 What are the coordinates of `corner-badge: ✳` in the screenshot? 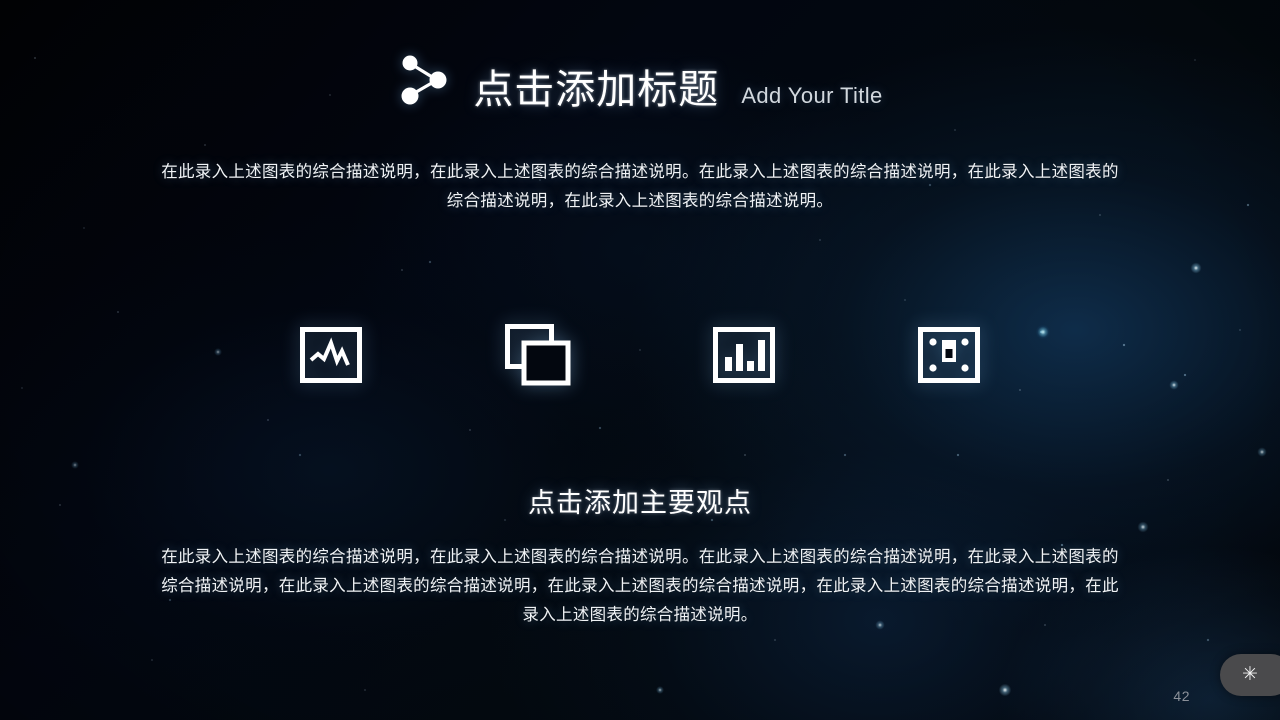 It's located at (1250, 675).